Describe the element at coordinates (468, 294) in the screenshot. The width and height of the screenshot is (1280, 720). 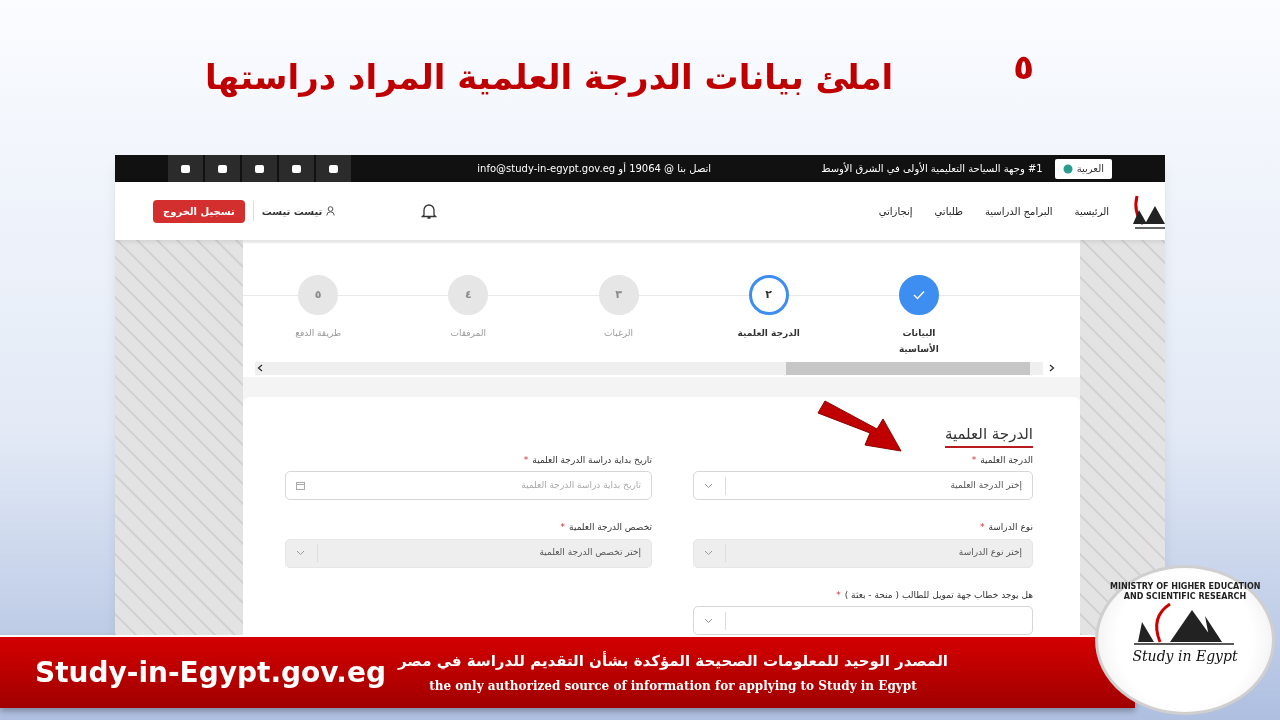
I see `step-number: ٤` at that location.